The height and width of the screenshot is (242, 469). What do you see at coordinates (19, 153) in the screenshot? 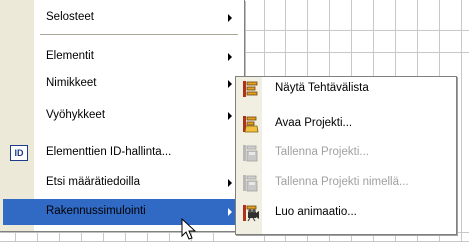
I see `id-icon: ID` at bounding box center [19, 153].